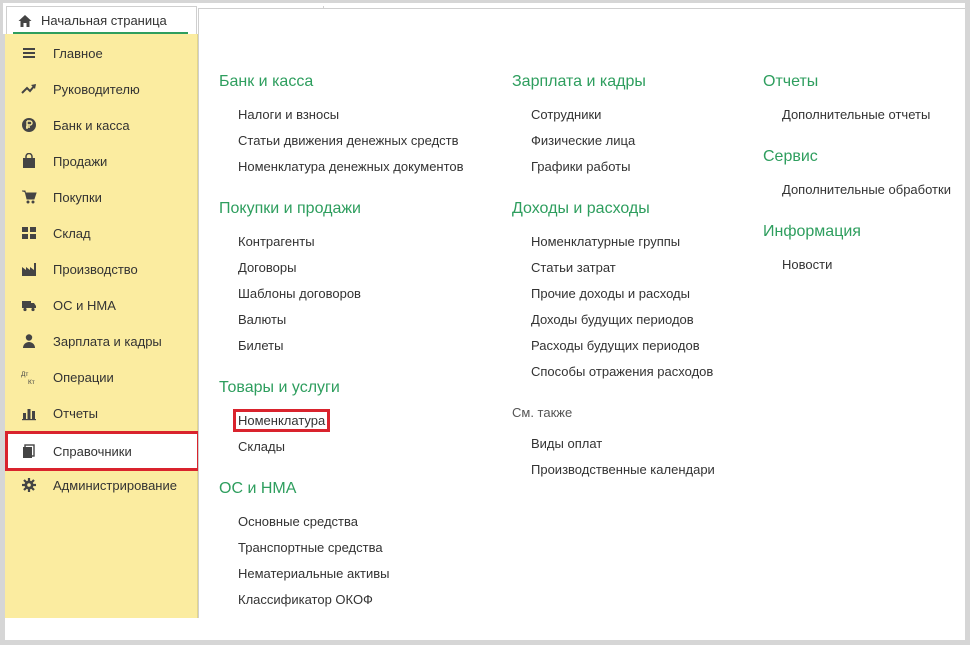  What do you see at coordinates (351, 166) in the screenshot?
I see `link-money-documents: Номенклатура денежных документов` at bounding box center [351, 166].